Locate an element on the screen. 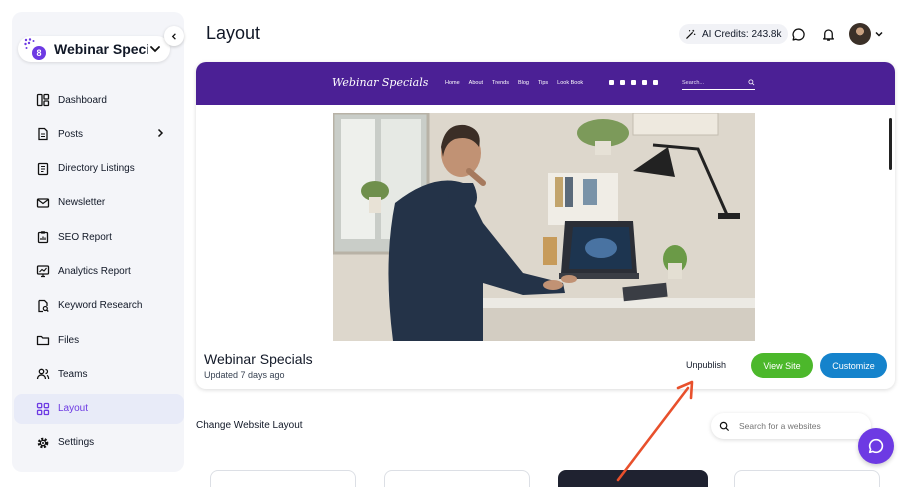  layout-search-input is located at coordinates (794, 426).